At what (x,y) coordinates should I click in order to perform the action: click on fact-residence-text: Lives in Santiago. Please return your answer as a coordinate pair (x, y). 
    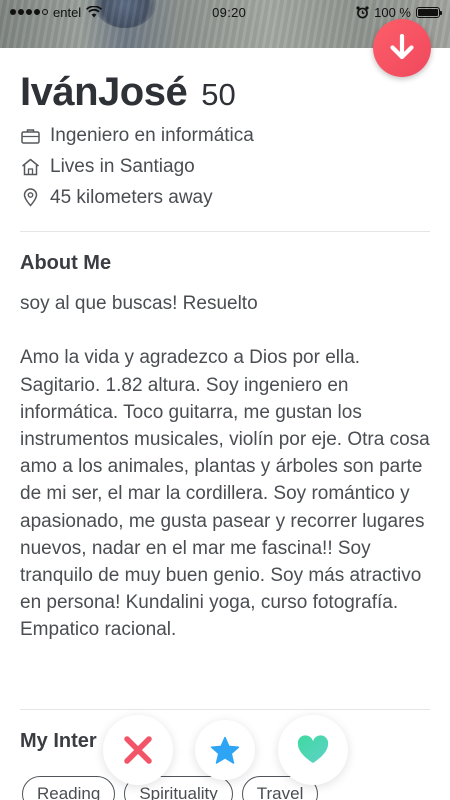
    Looking at the image, I should click on (122, 166).